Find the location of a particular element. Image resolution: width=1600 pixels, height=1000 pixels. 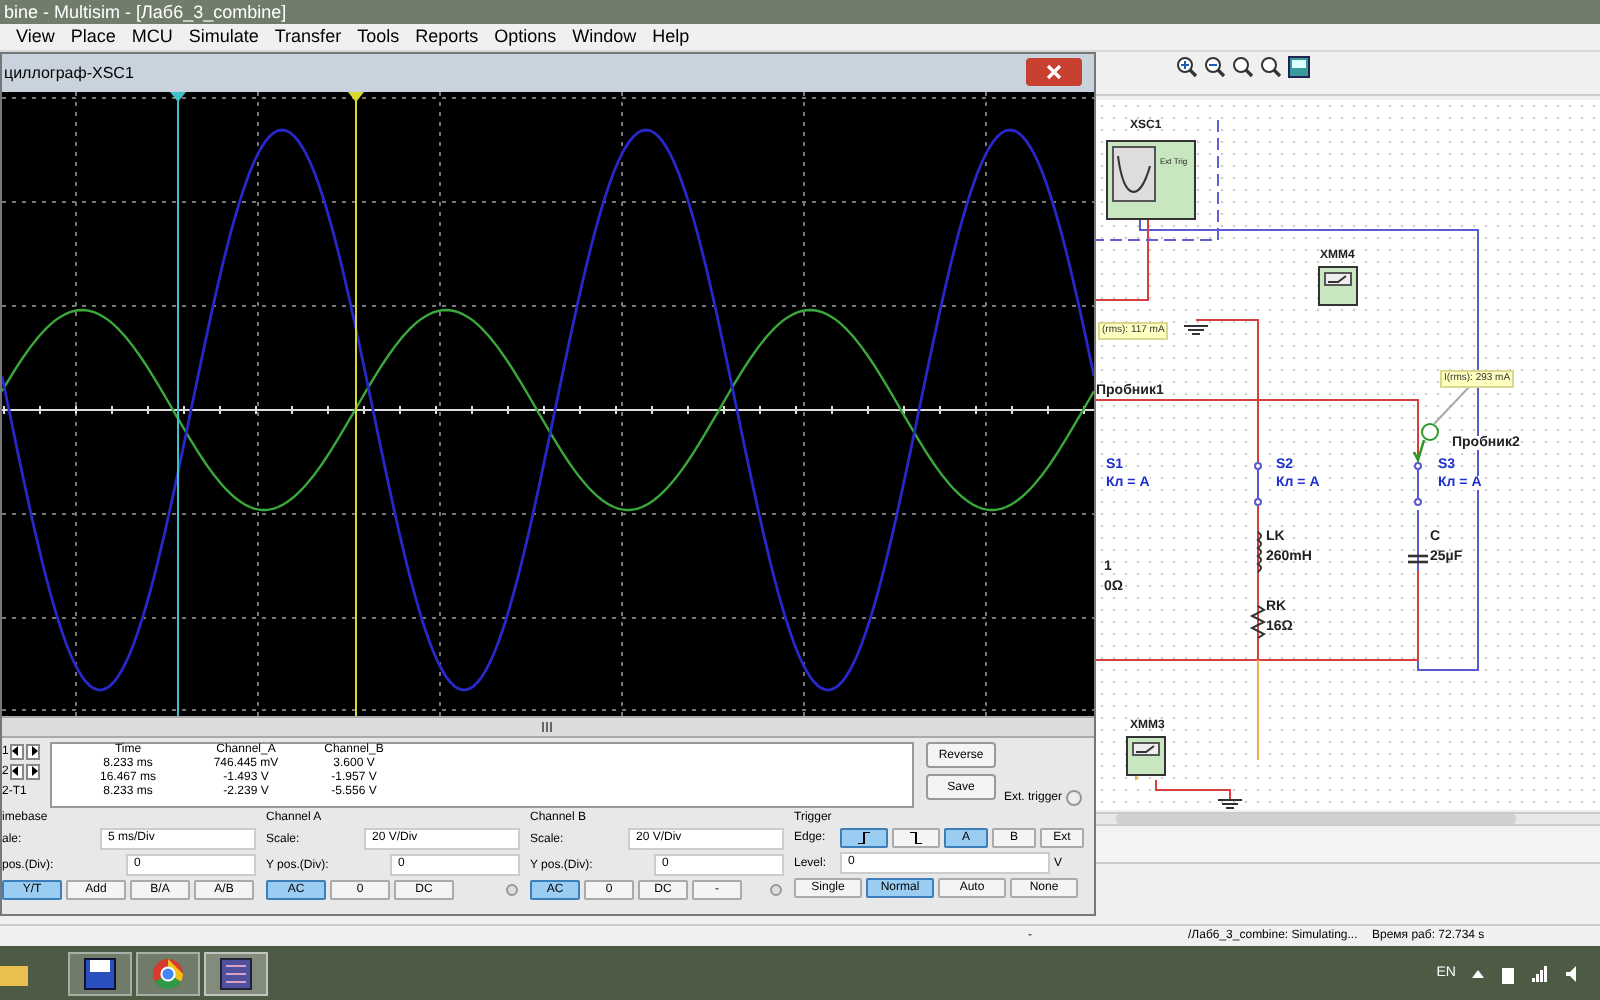

dashed-boundary-line is located at coordinates (1157, 180).